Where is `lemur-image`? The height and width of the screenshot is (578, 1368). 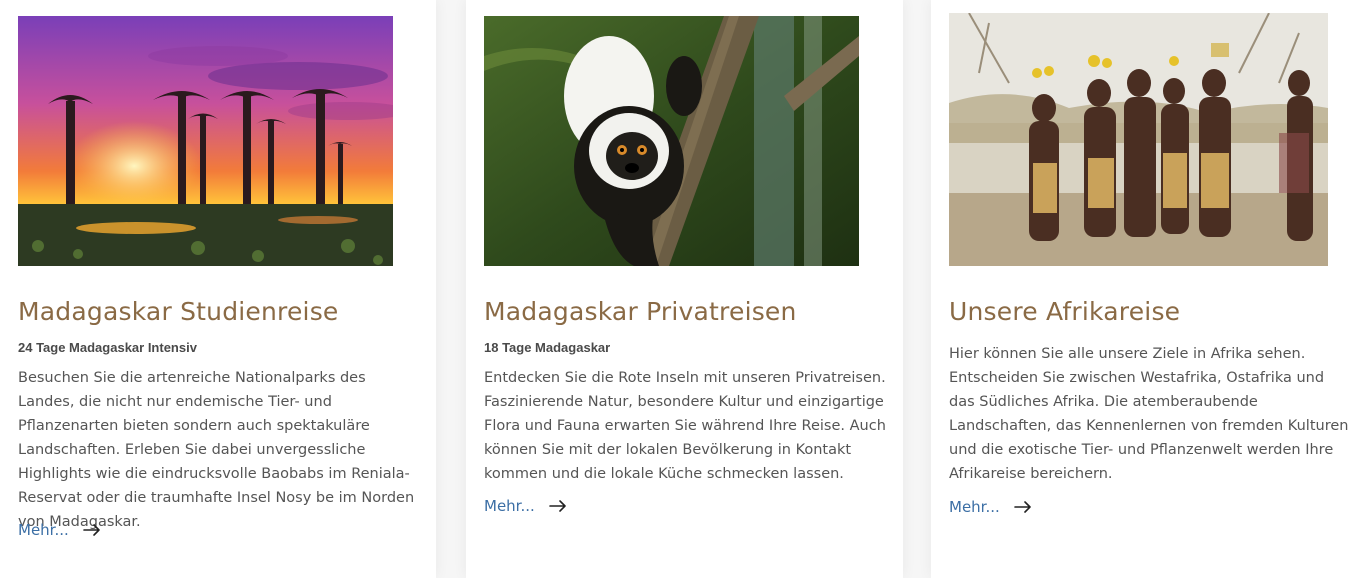
lemur-image is located at coordinates (671, 141).